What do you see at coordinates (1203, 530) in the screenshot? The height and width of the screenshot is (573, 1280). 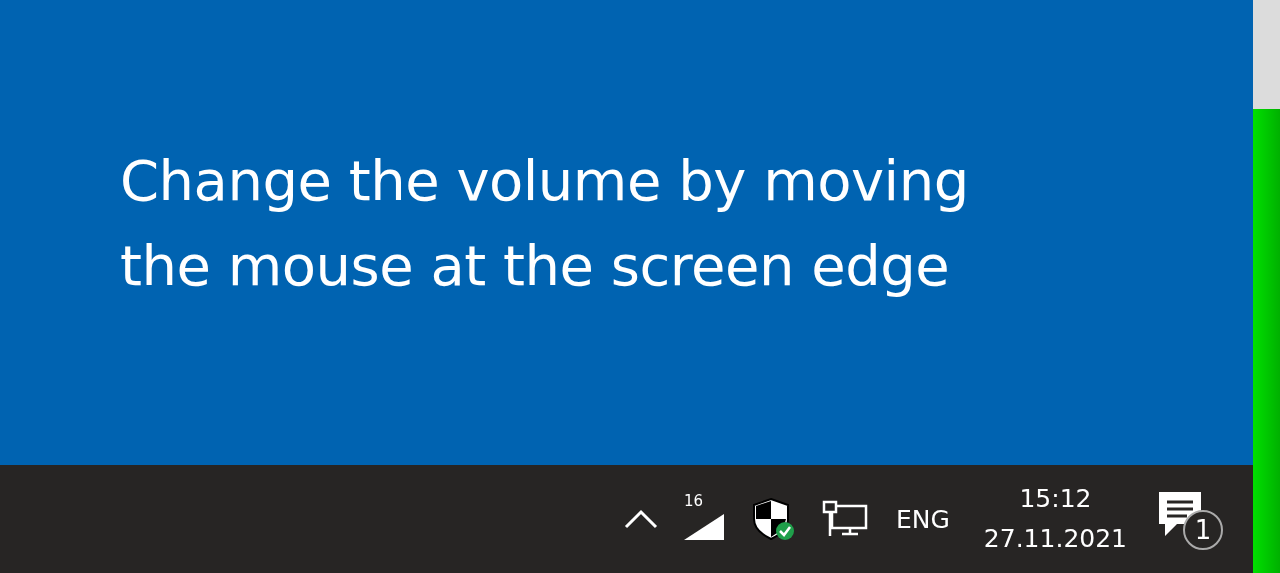 I see `notification-count: 1` at bounding box center [1203, 530].